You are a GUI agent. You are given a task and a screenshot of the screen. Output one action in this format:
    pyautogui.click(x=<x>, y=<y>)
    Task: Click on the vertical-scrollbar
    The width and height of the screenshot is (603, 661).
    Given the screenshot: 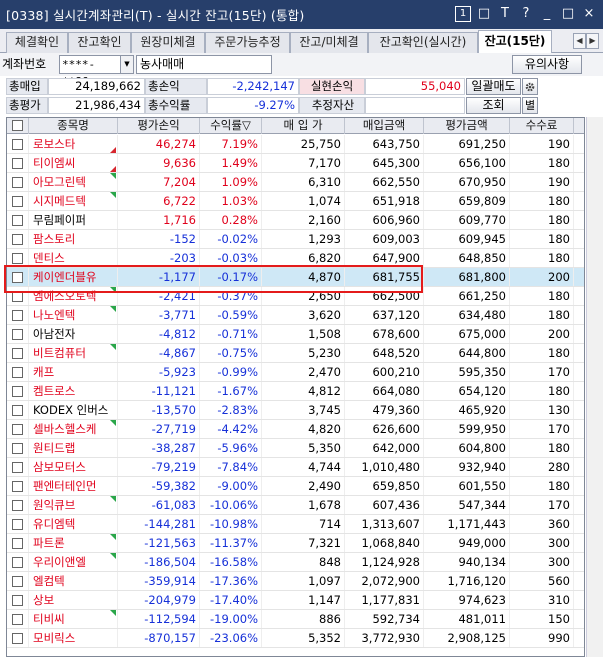 What is the action you would take?
    pyautogui.click(x=594, y=387)
    